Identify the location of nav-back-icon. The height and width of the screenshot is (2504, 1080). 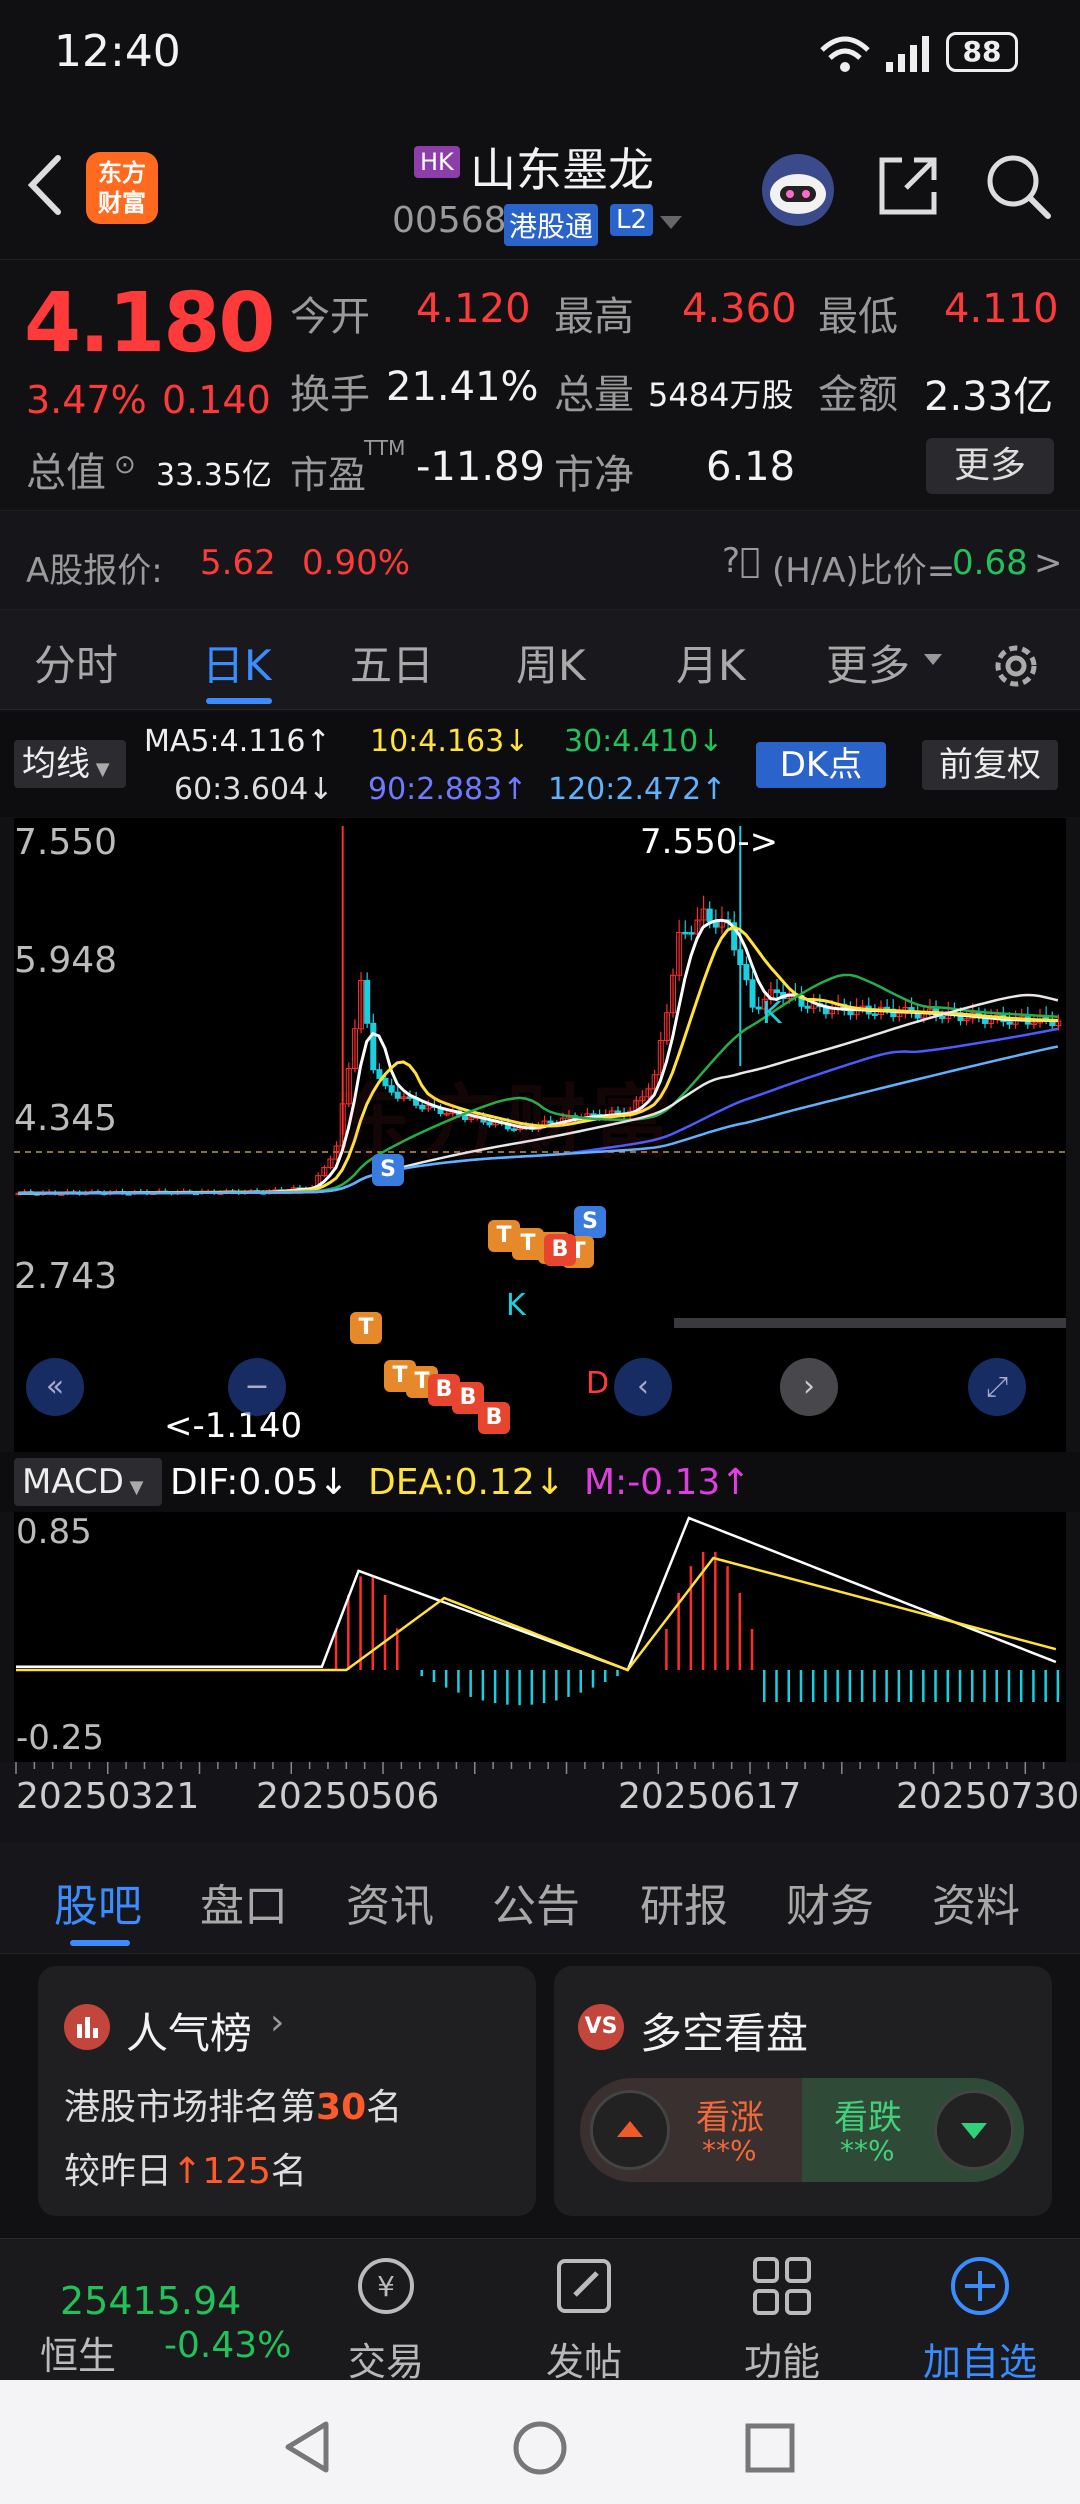
(307, 2447).